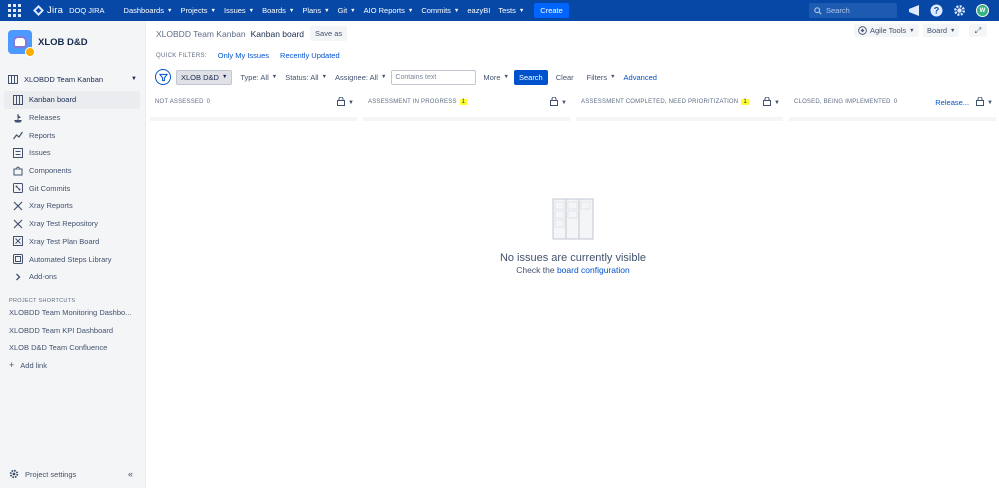  I want to click on board-selector-label: XLOBDD Team Kanban, so click(64, 79).